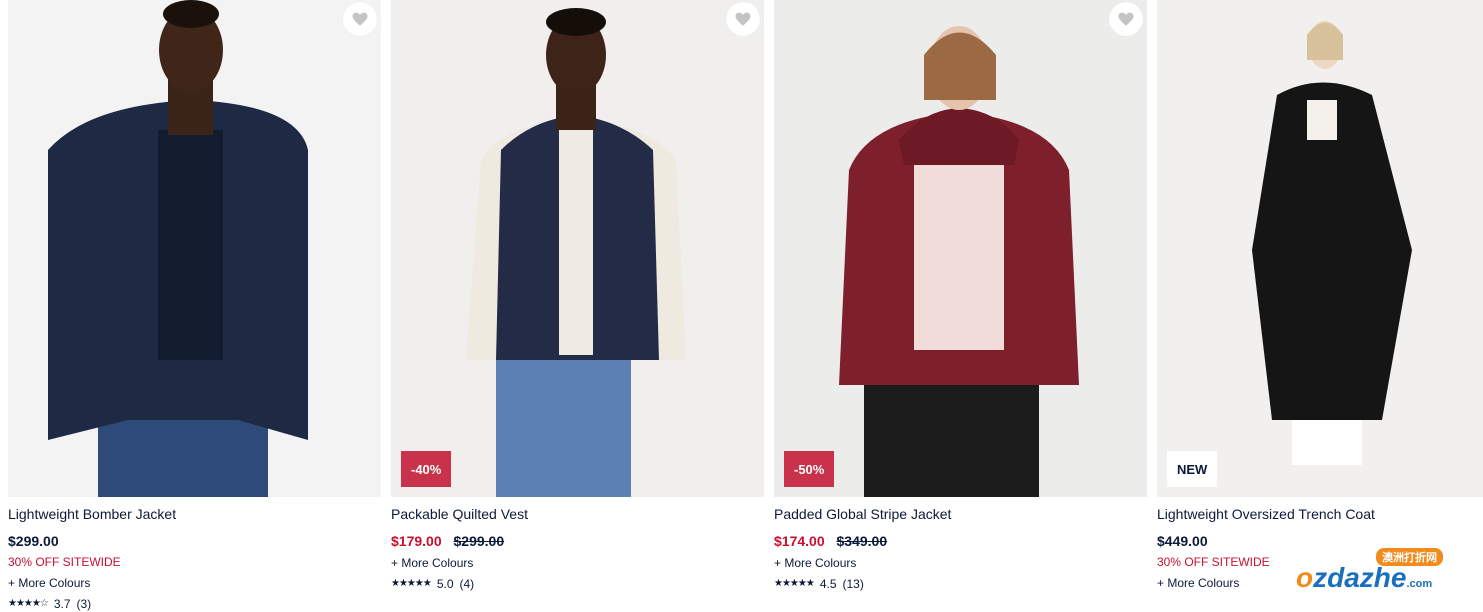 The width and height of the screenshot is (1483, 612). I want to click on star-rating-icon: ★★★★☆, so click(28, 603).